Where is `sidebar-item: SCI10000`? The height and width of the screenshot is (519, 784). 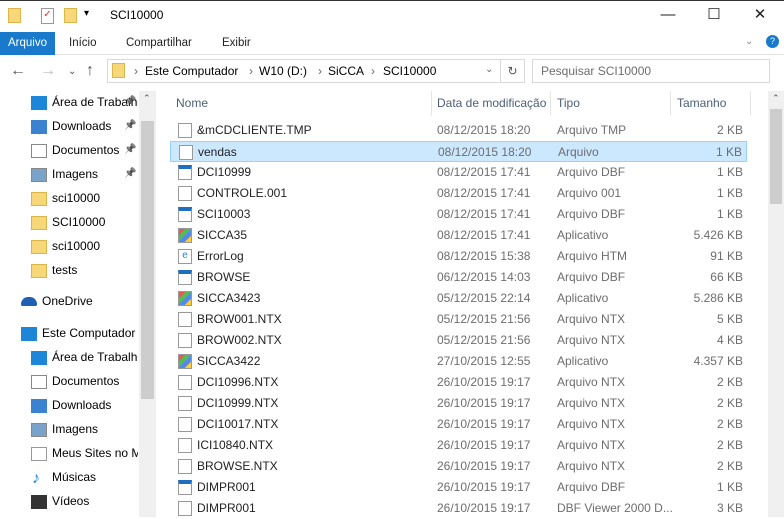
sidebar-item: SCI10000 is located at coordinates (84, 222).